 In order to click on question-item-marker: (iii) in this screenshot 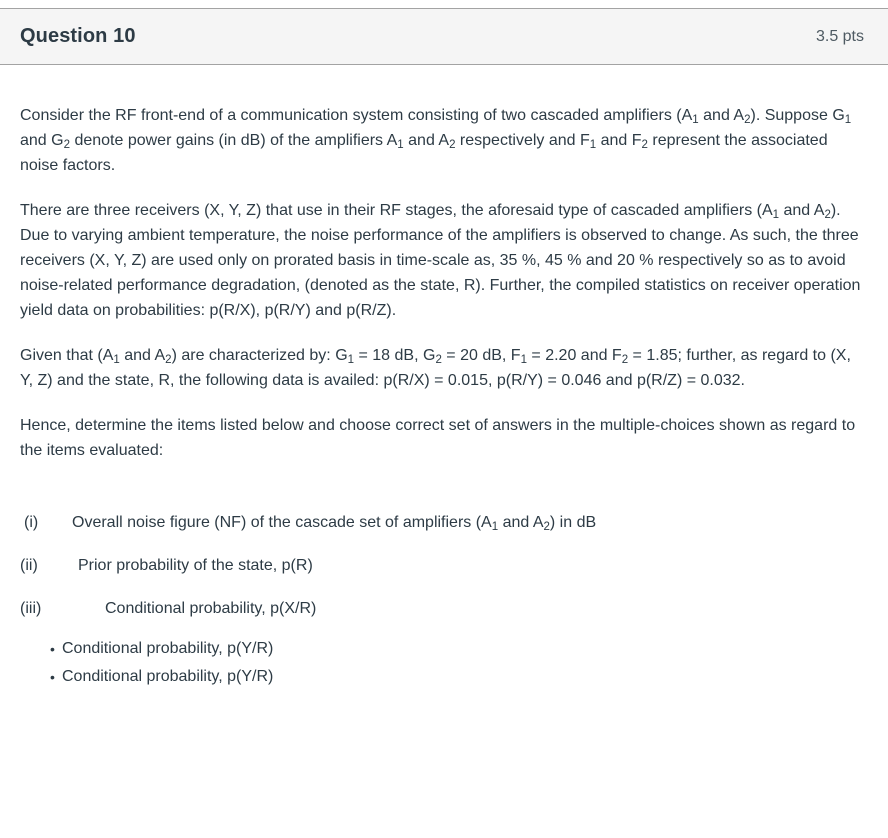, I will do `click(31, 608)`.